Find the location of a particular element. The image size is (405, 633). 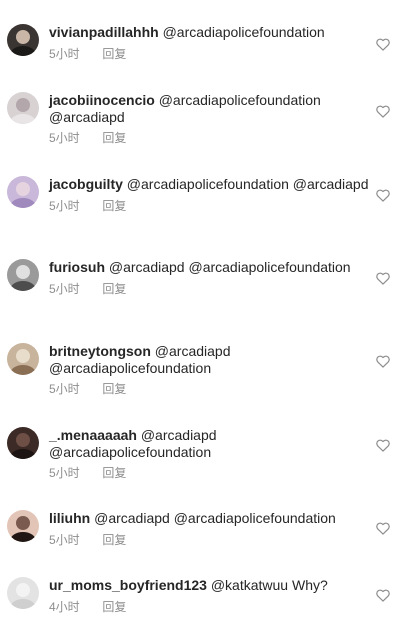

comment-username: jacobiinocencio is located at coordinates (102, 100).